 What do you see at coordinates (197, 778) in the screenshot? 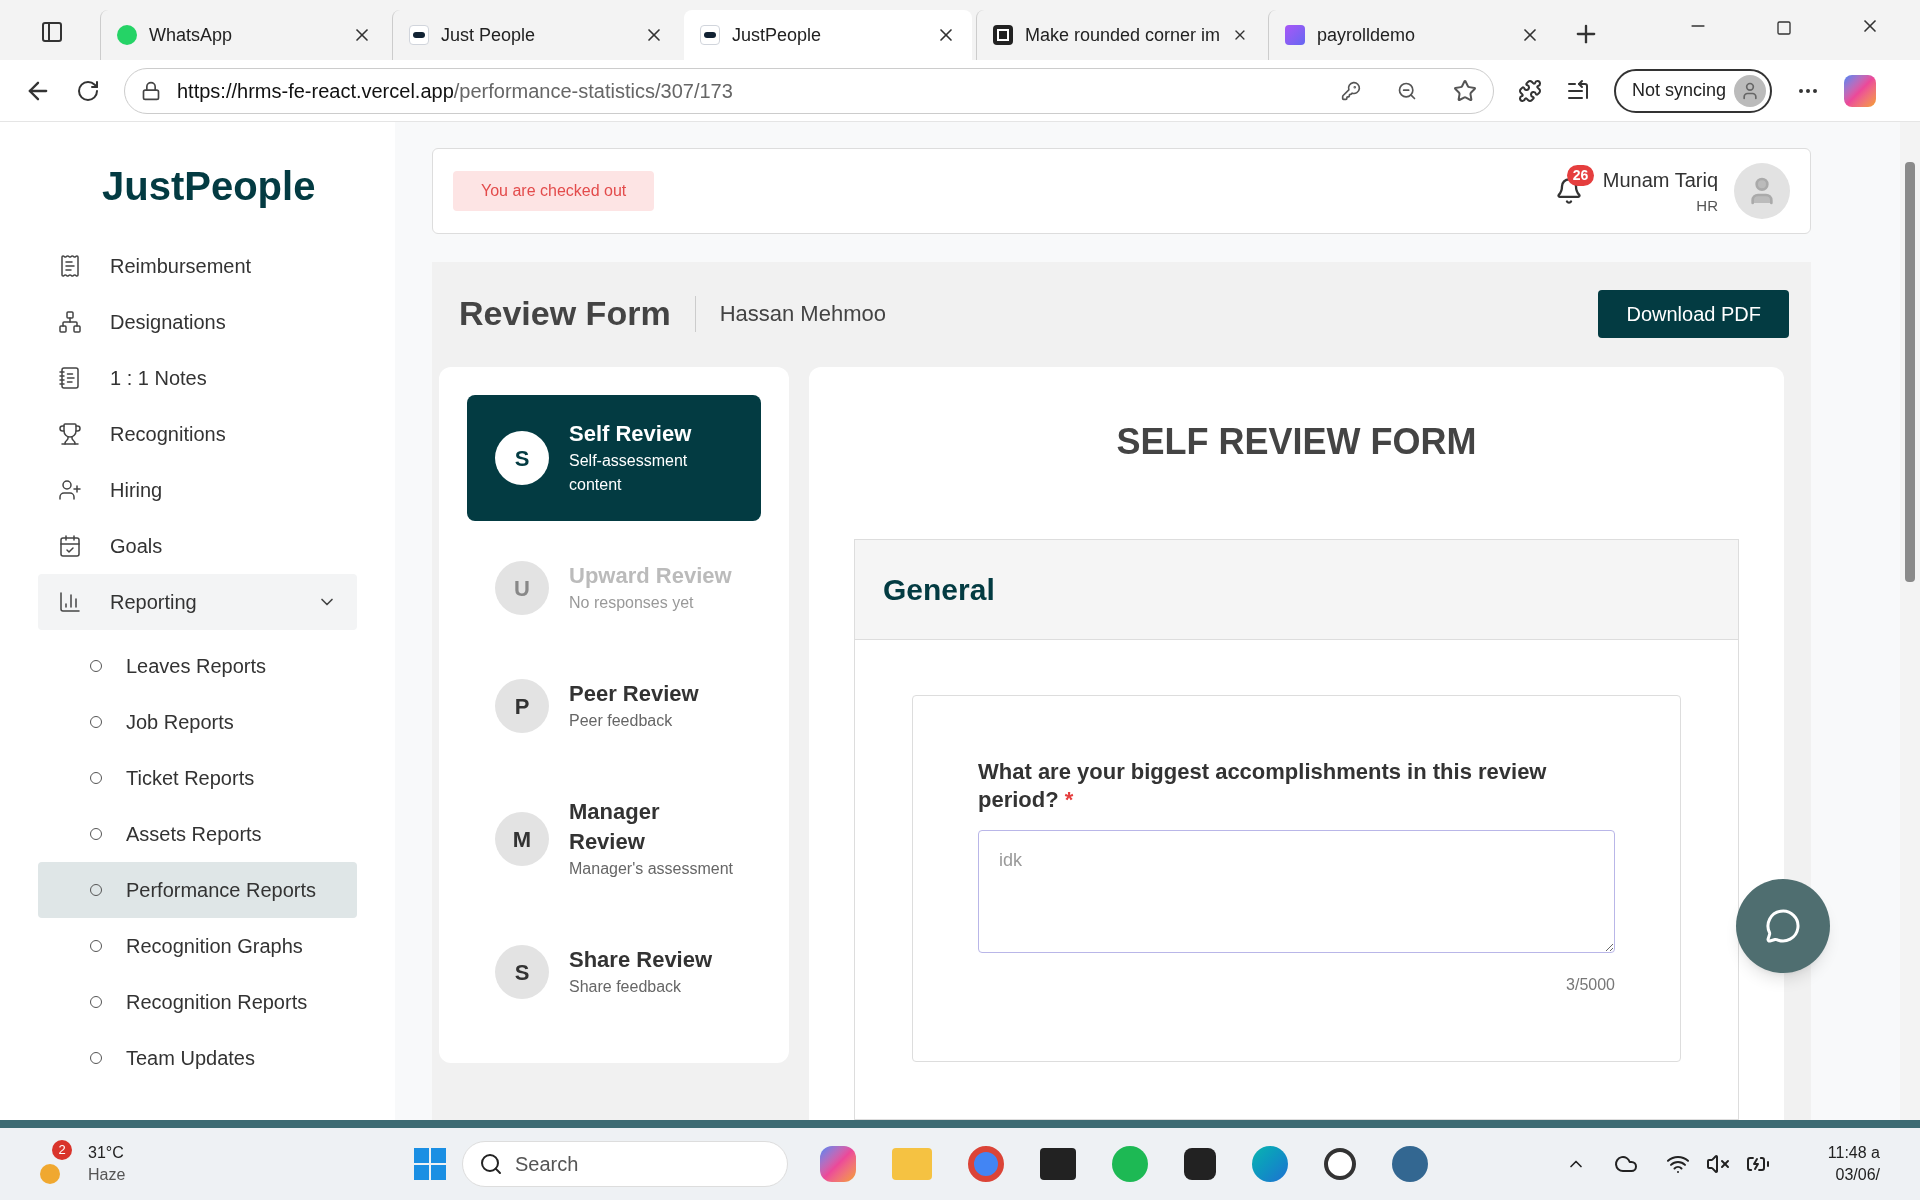
I see `submenu-item: Ticket Reports` at bounding box center [197, 778].